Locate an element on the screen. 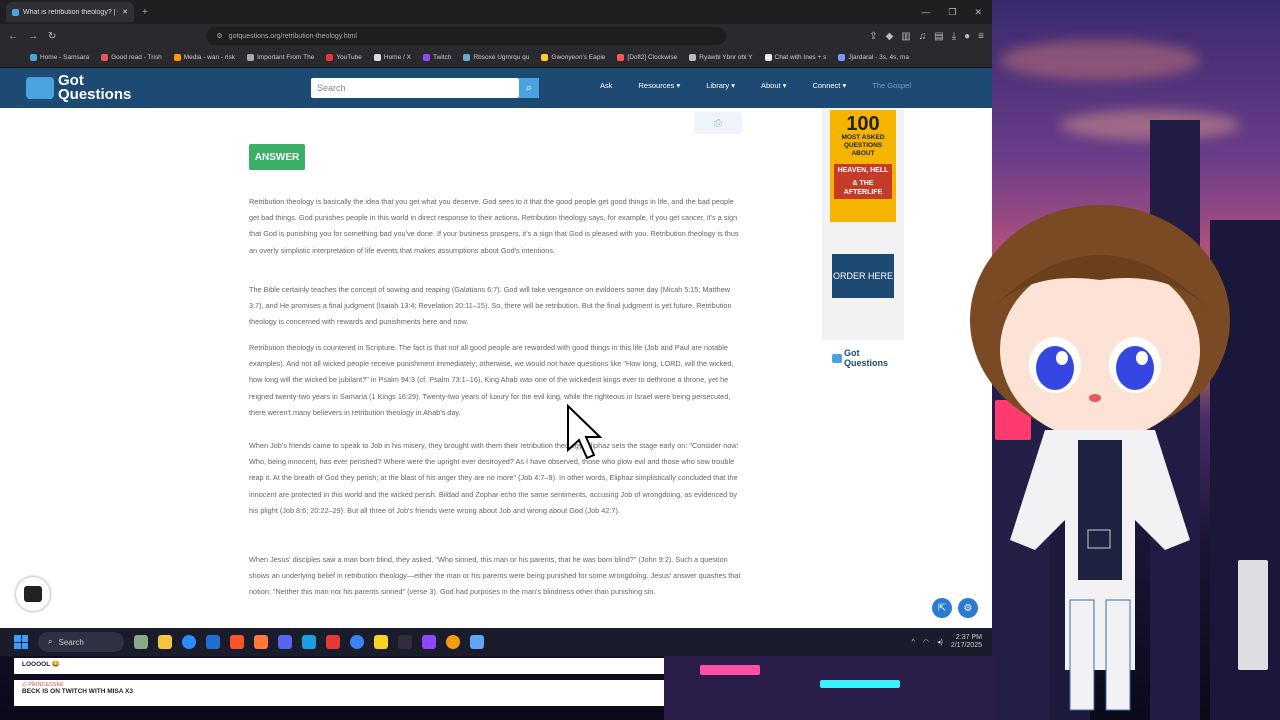  share-fab: ⇱ is located at coordinates (942, 608).